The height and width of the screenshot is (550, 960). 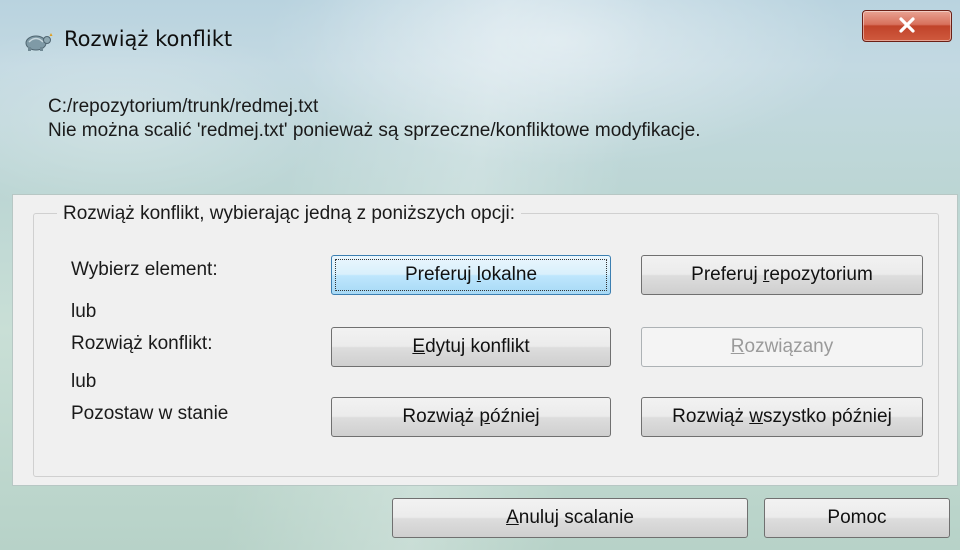 I want to click on resolved-label: Rozwiązany, so click(x=782, y=346).